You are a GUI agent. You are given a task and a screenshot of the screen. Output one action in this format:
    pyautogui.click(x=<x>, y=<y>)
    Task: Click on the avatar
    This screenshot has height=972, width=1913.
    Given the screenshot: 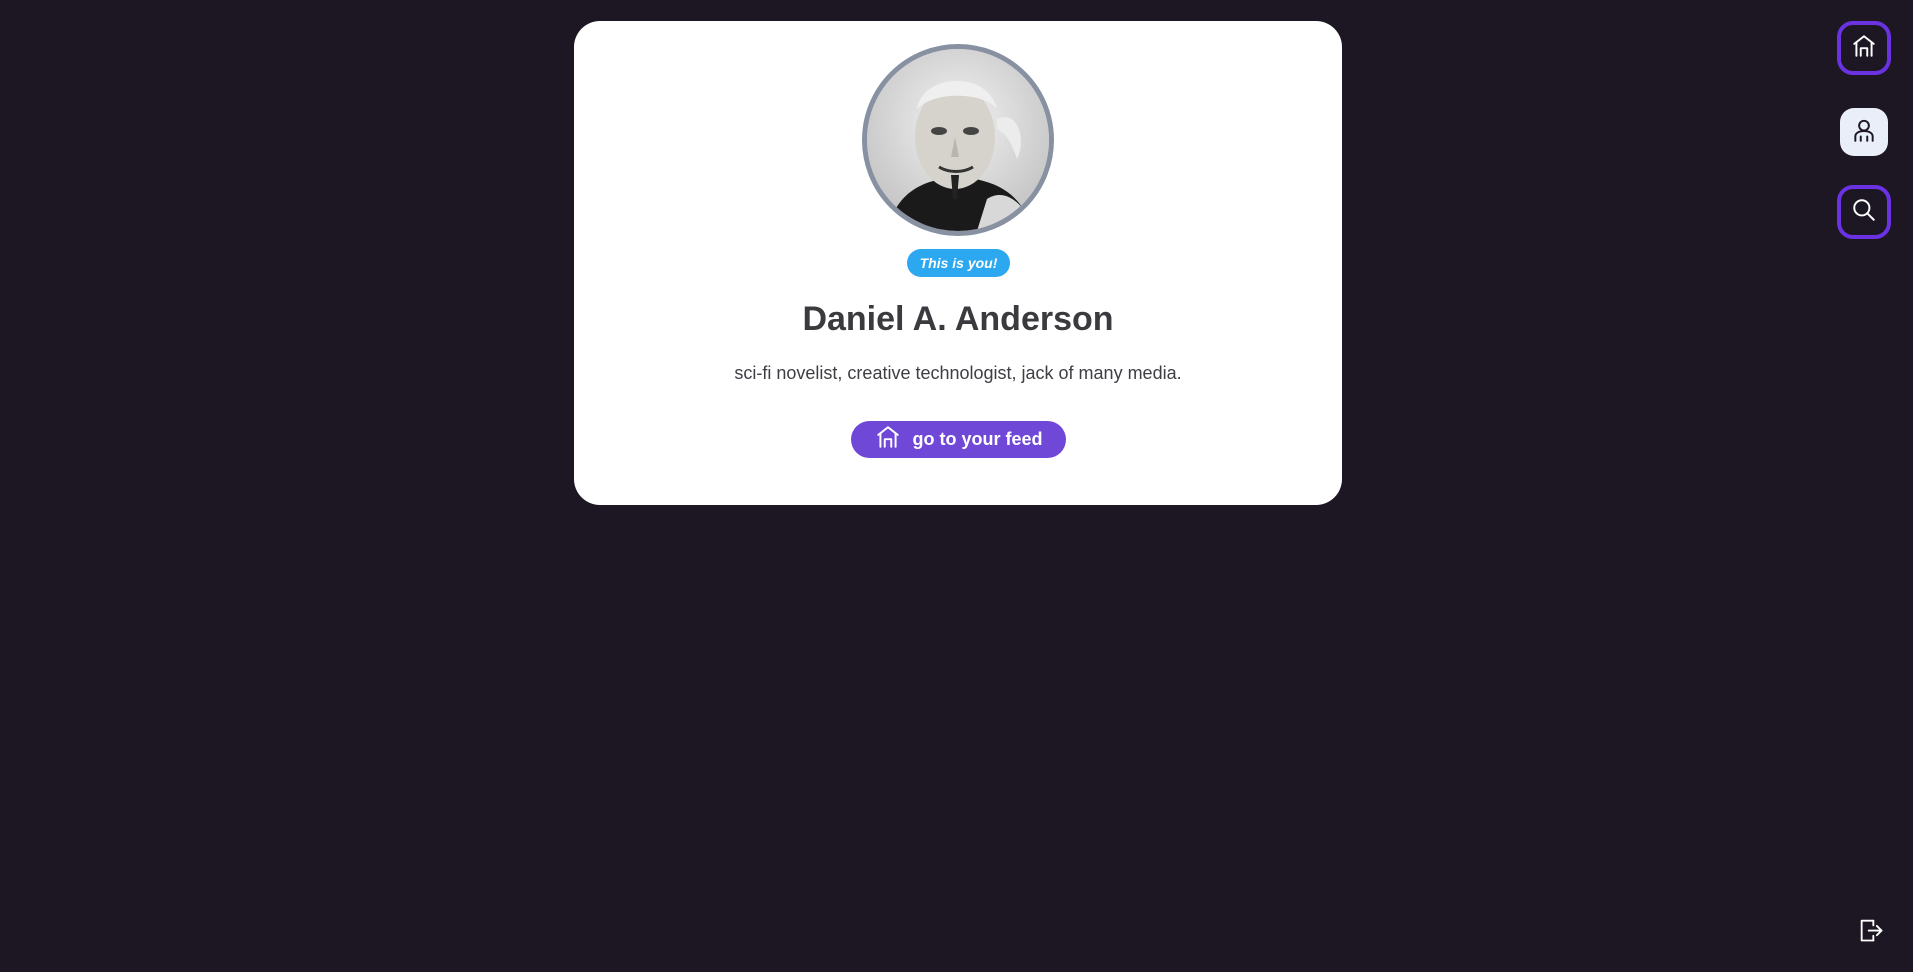 What is the action you would take?
    pyautogui.click(x=958, y=140)
    